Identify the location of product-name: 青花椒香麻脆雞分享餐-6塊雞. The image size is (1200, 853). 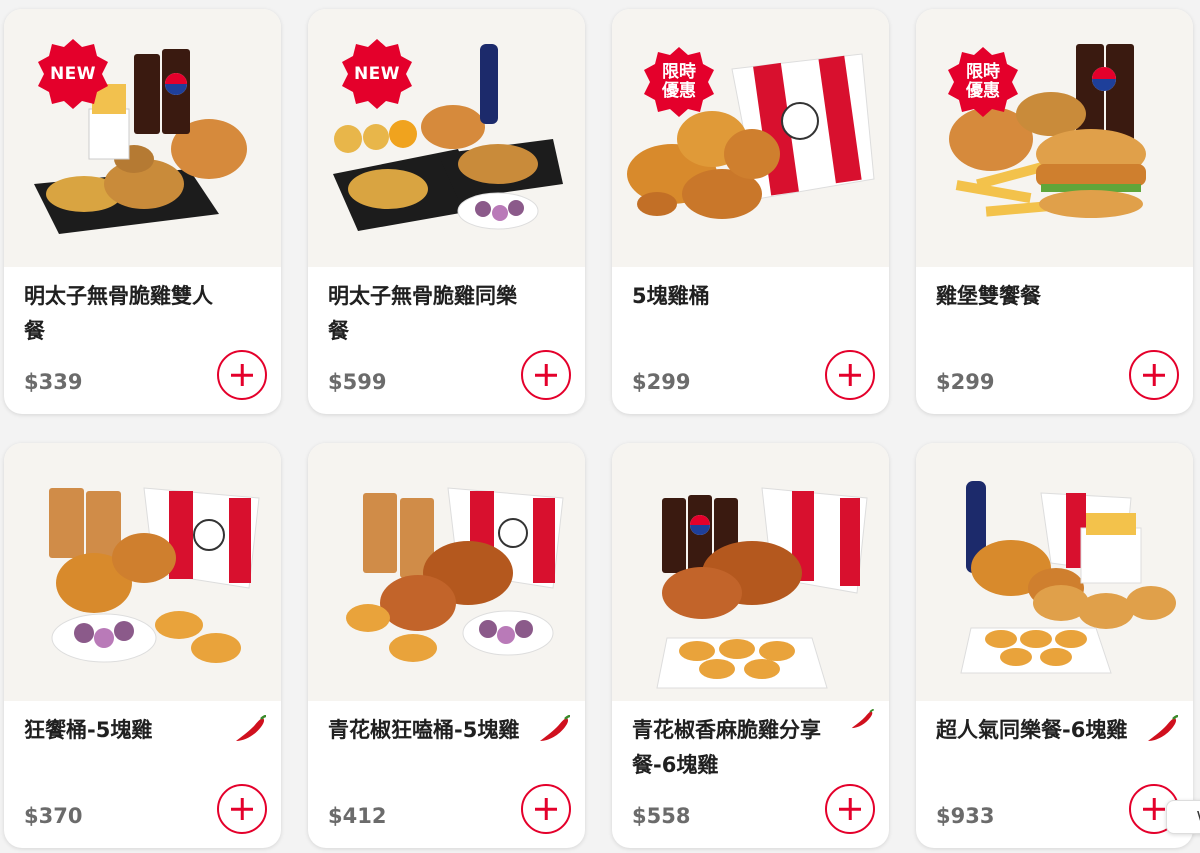
(726, 747).